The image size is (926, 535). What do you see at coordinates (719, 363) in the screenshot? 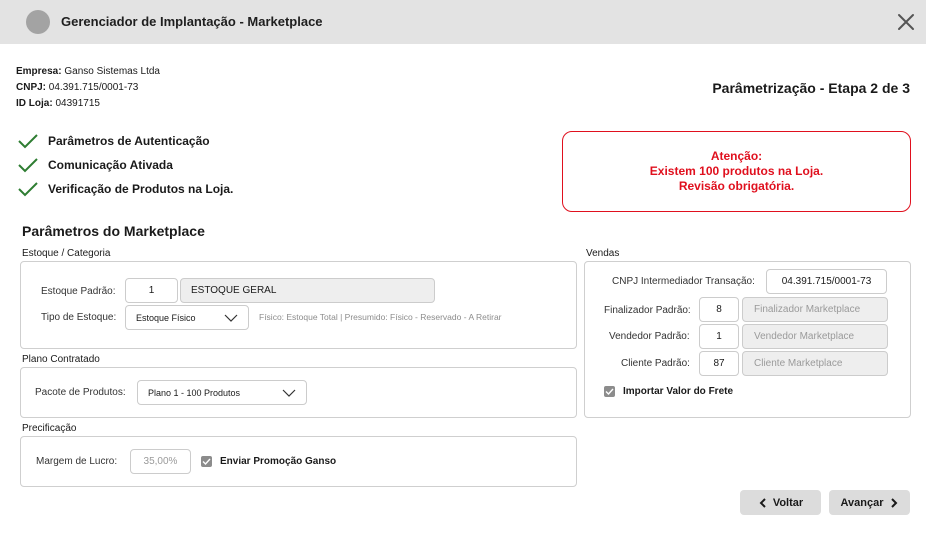
I see `cliente-code-input: 87` at bounding box center [719, 363].